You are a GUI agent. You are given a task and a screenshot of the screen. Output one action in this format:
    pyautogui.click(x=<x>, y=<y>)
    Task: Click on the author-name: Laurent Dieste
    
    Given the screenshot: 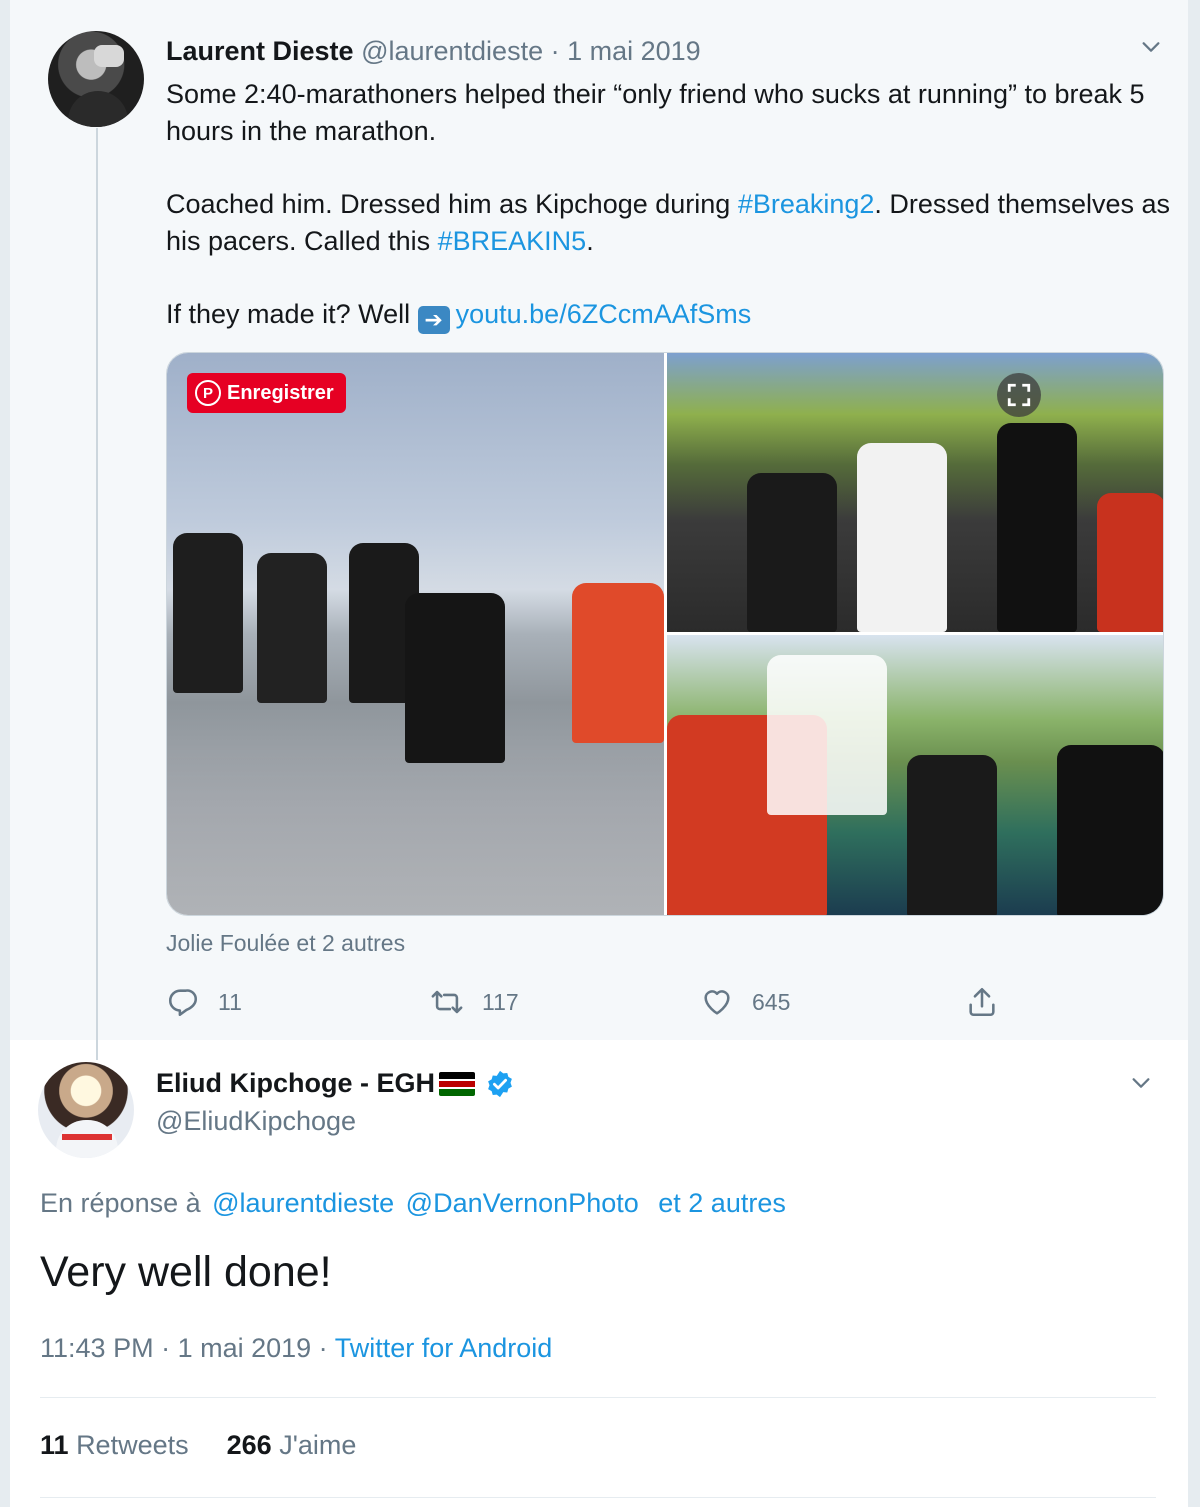 What is the action you would take?
    pyautogui.click(x=260, y=51)
    